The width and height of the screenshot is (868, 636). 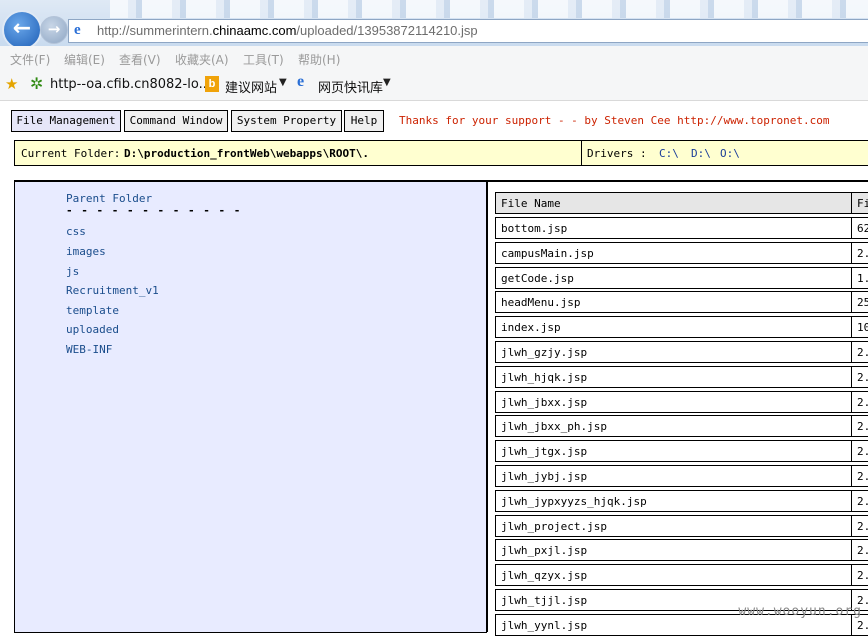 I want to click on file-name-cell: jlwh_qzyx.jsp, so click(x=673, y=575).